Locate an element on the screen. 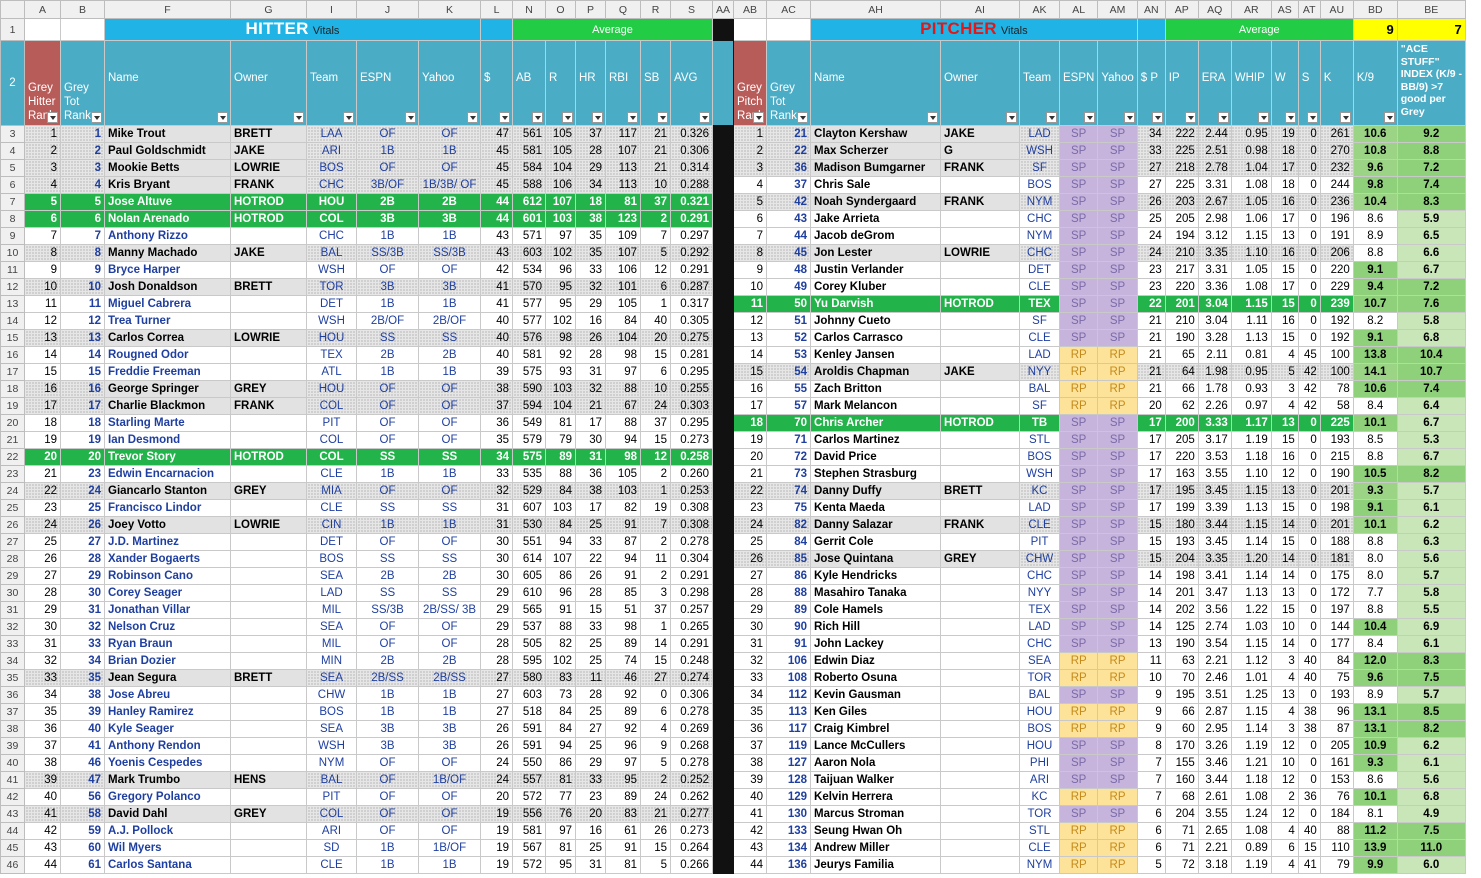 This screenshot has height=878, width=1481. player-name: Bryce Harper is located at coordinates (167, 270).